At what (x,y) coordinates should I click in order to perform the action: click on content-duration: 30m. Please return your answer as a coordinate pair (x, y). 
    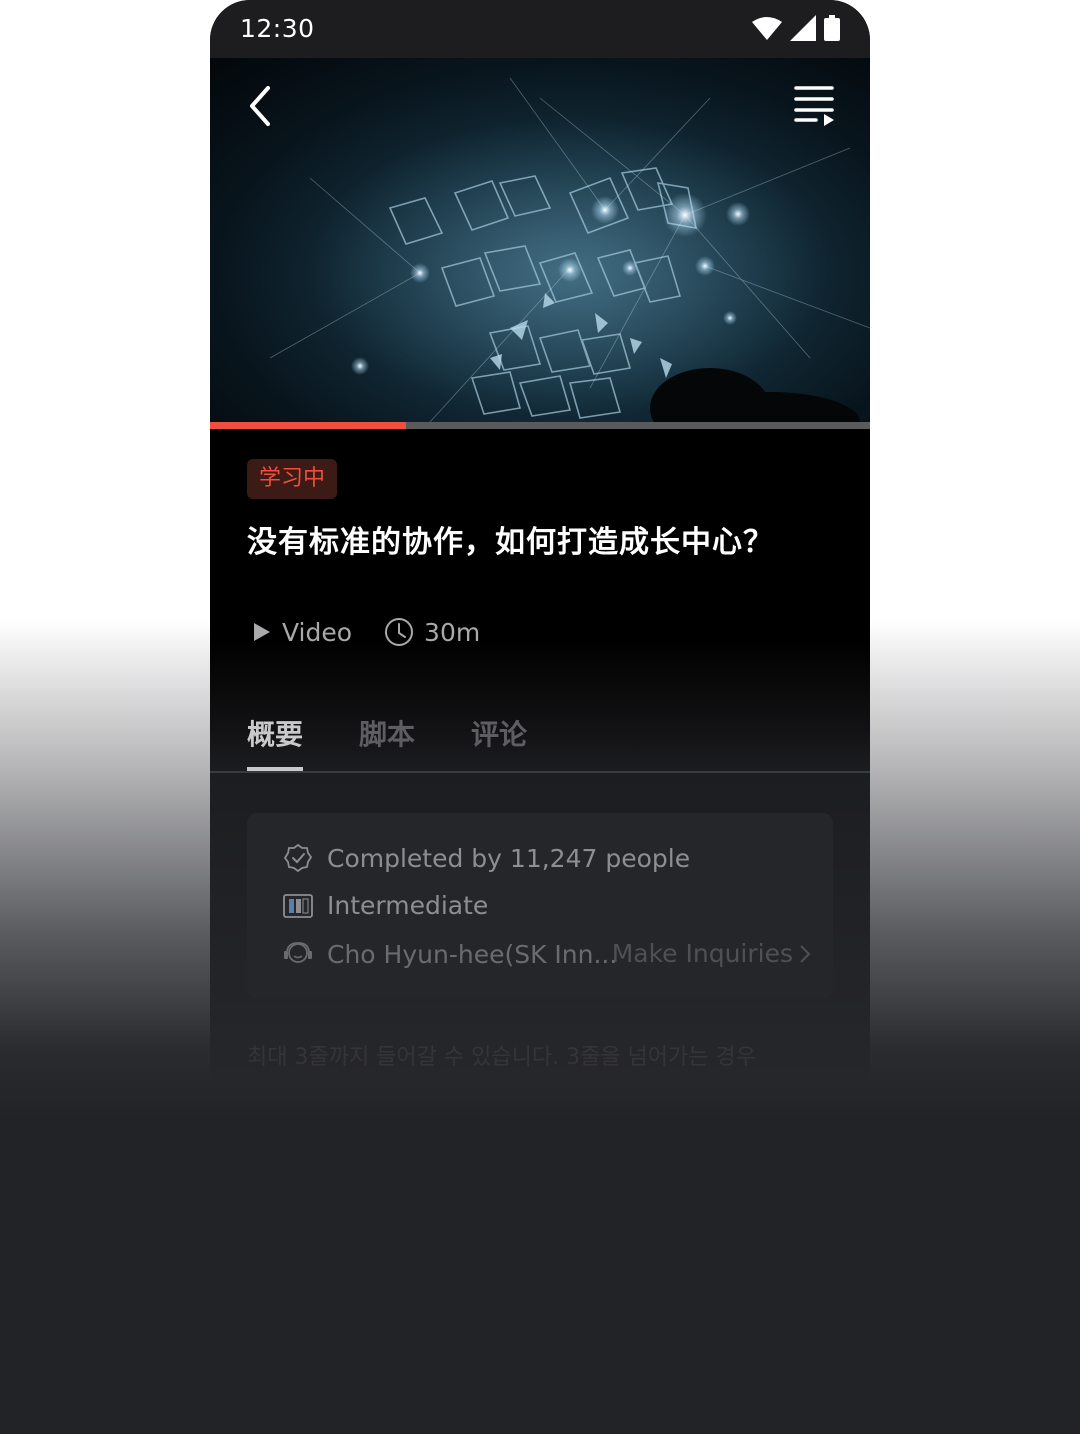
    Looking at the image, I should click on (432, 632).